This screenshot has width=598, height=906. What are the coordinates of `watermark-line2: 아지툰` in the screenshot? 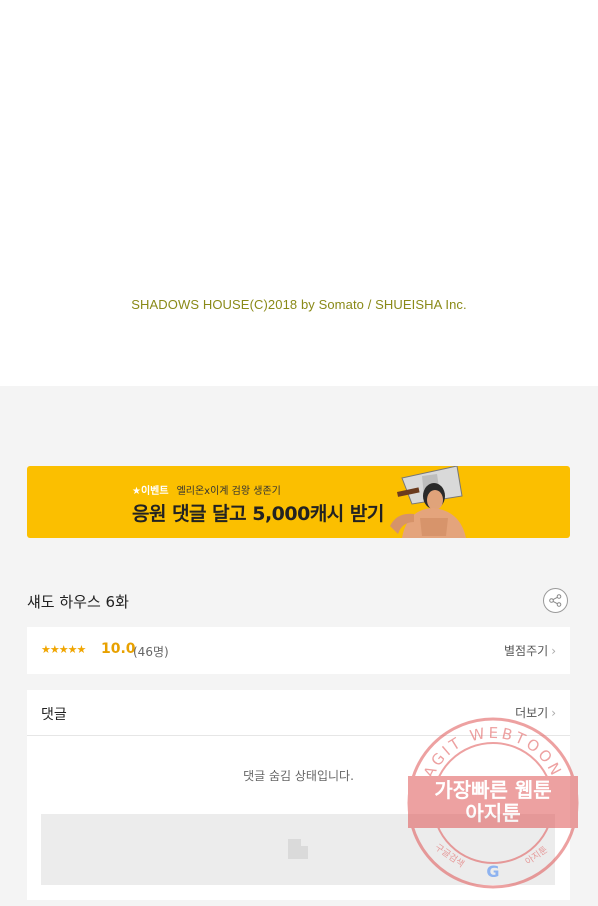 It's located at (492, 813).